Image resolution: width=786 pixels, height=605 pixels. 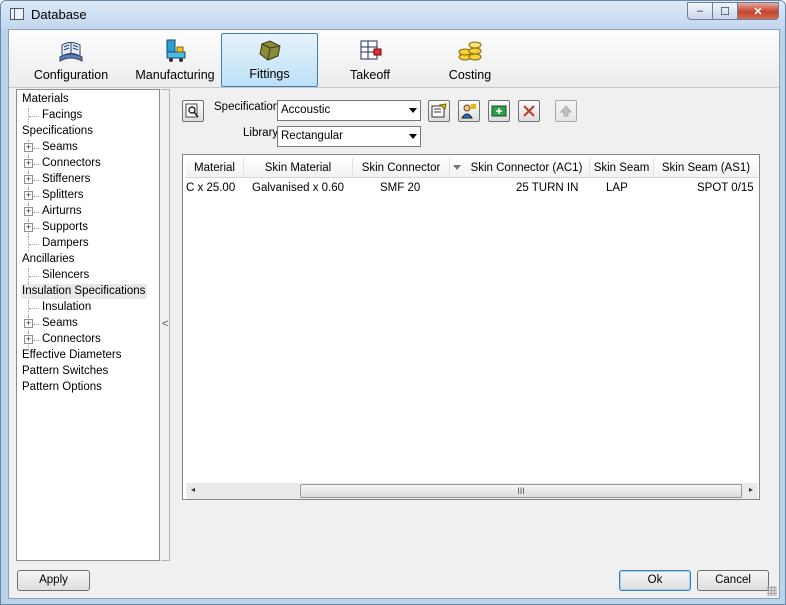 What do you see at coordinates (655, 580) in the screenshot?
I see `ok-button: Ok` at bounding box center [655, 580].